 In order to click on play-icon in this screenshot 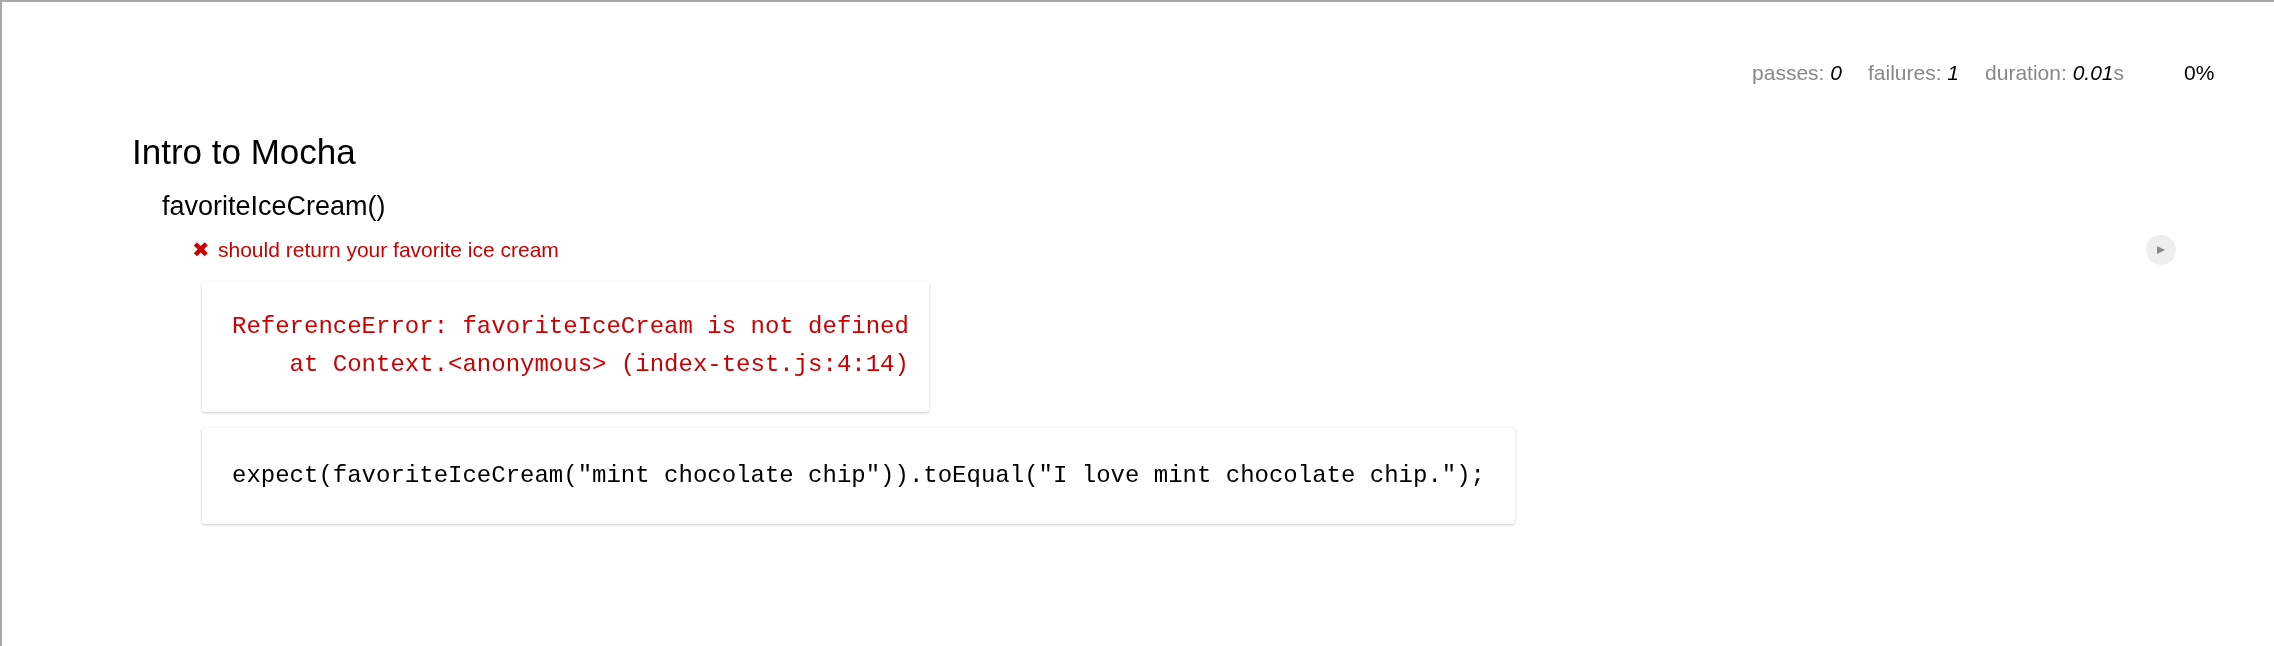, I will do `click(2161, 249)`.